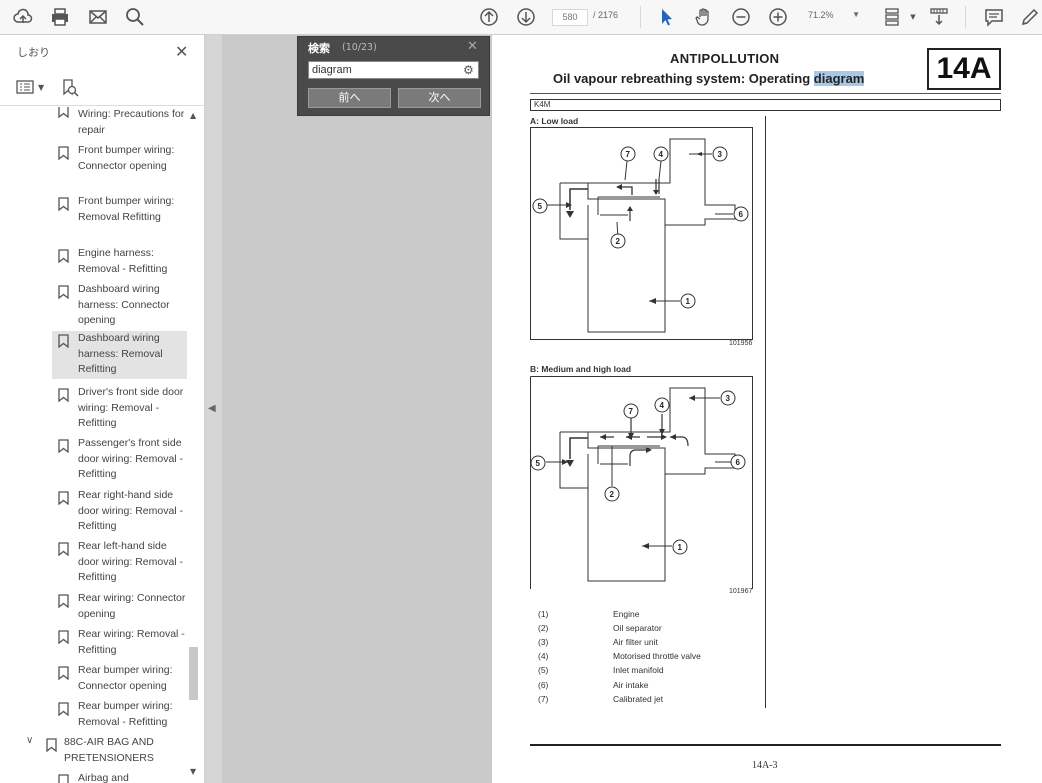  I want to click on scroll-mode-icon, so click(939, 17).